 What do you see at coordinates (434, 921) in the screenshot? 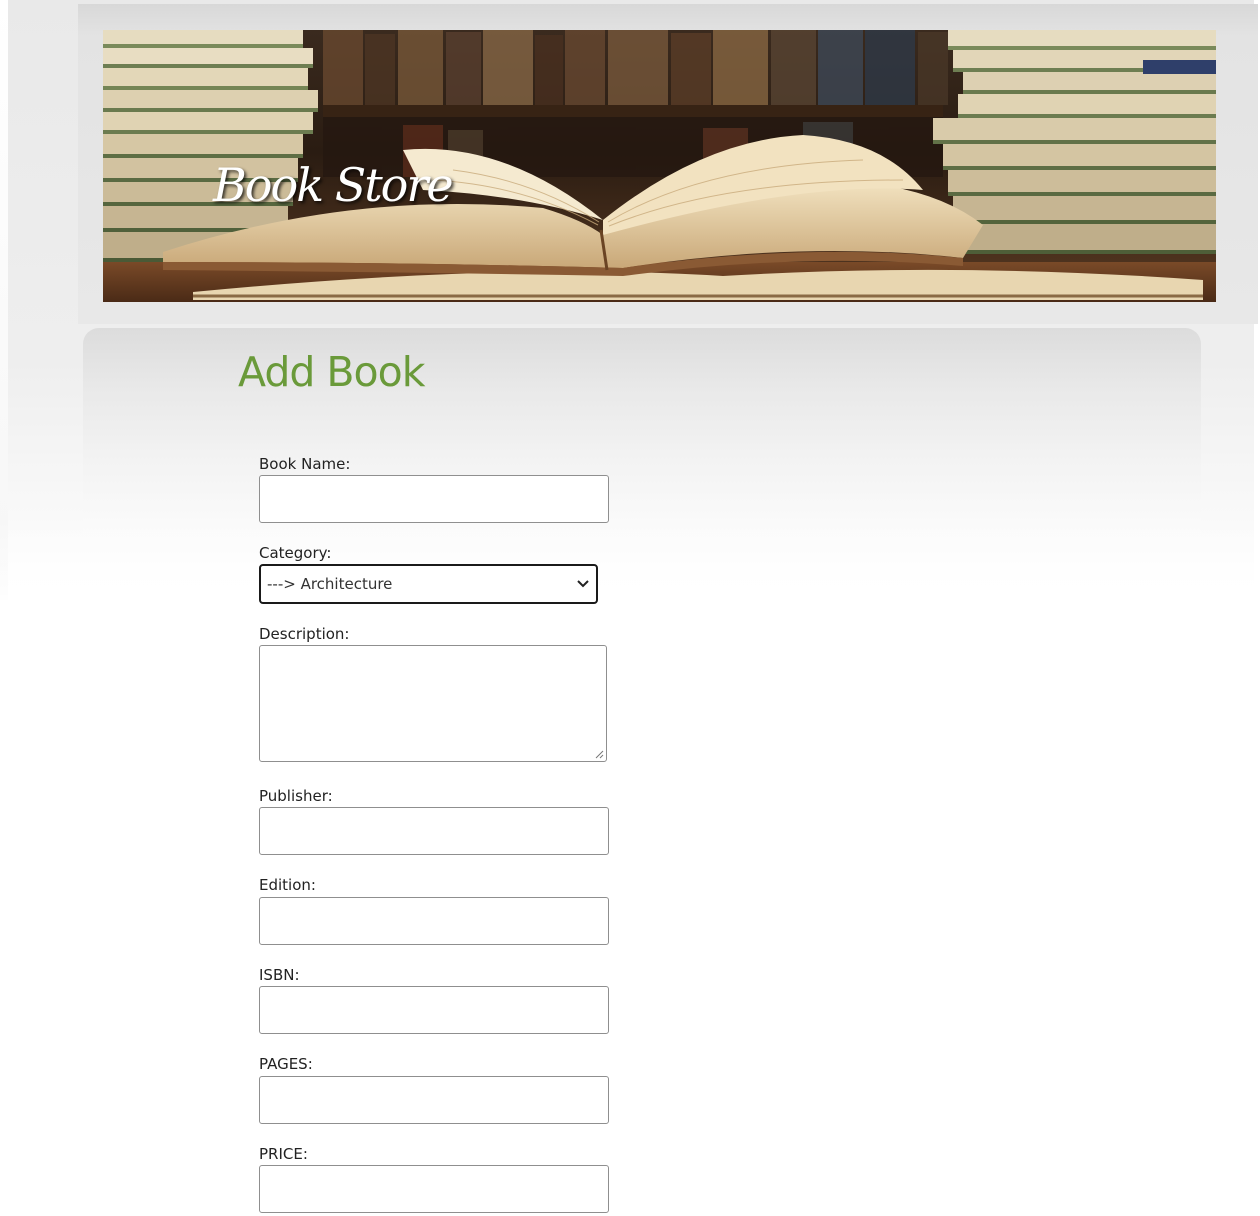
I see `edition-input` at bounding box center [434, 921].